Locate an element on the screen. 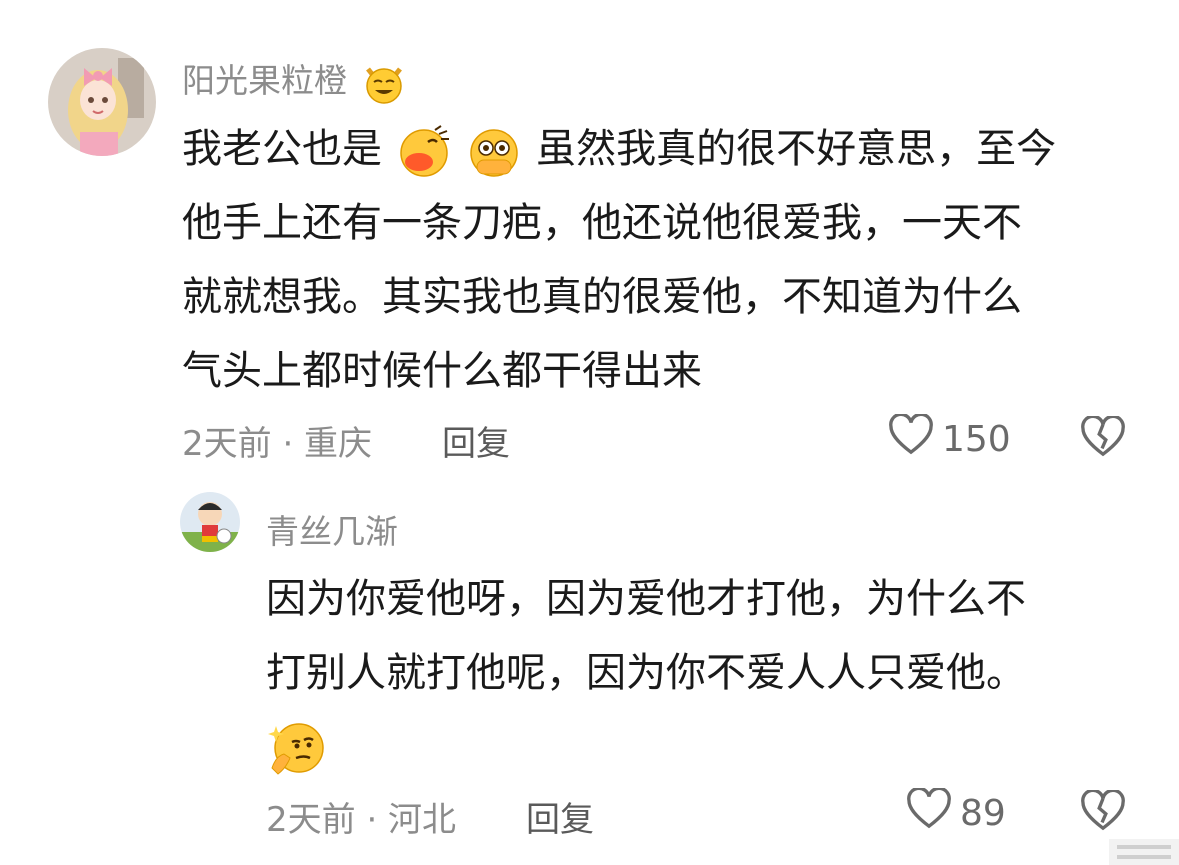 This screenshot has height=865, width=1179. cat-grin-icon is located at coordinates (384, 83).